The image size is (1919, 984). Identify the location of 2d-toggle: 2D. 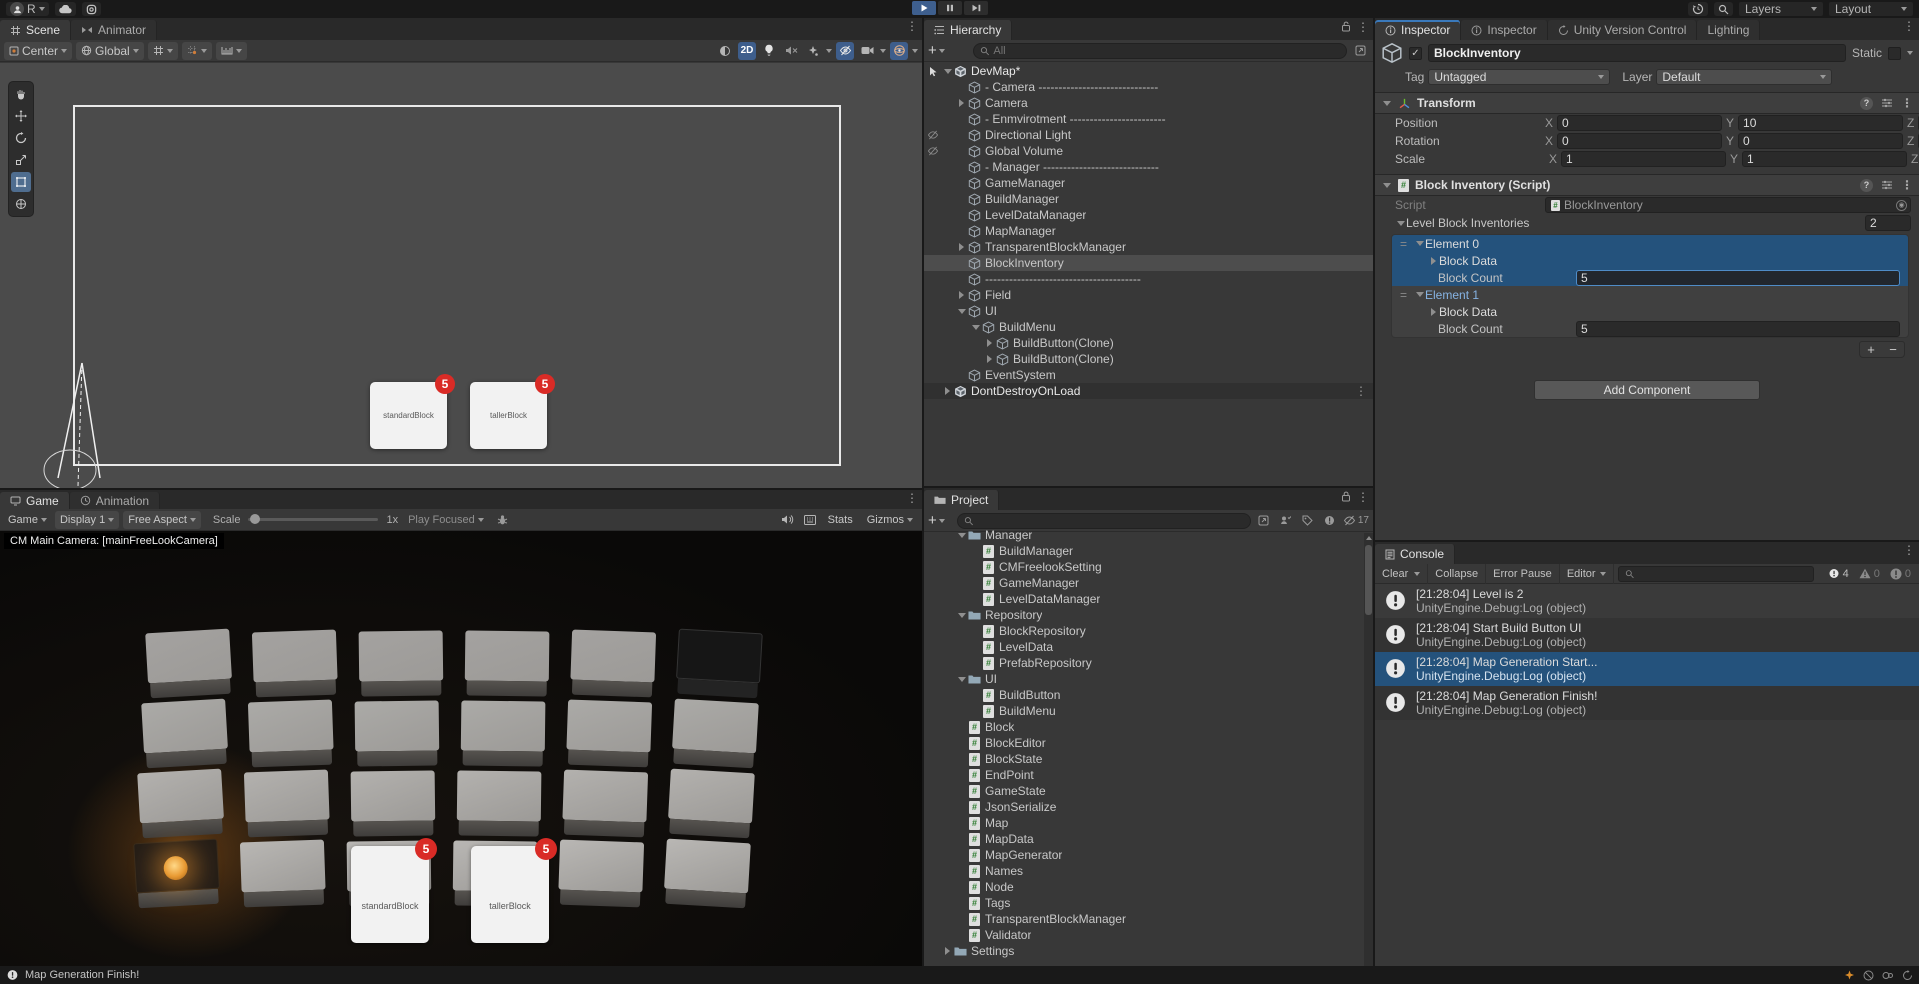
(747, 50).